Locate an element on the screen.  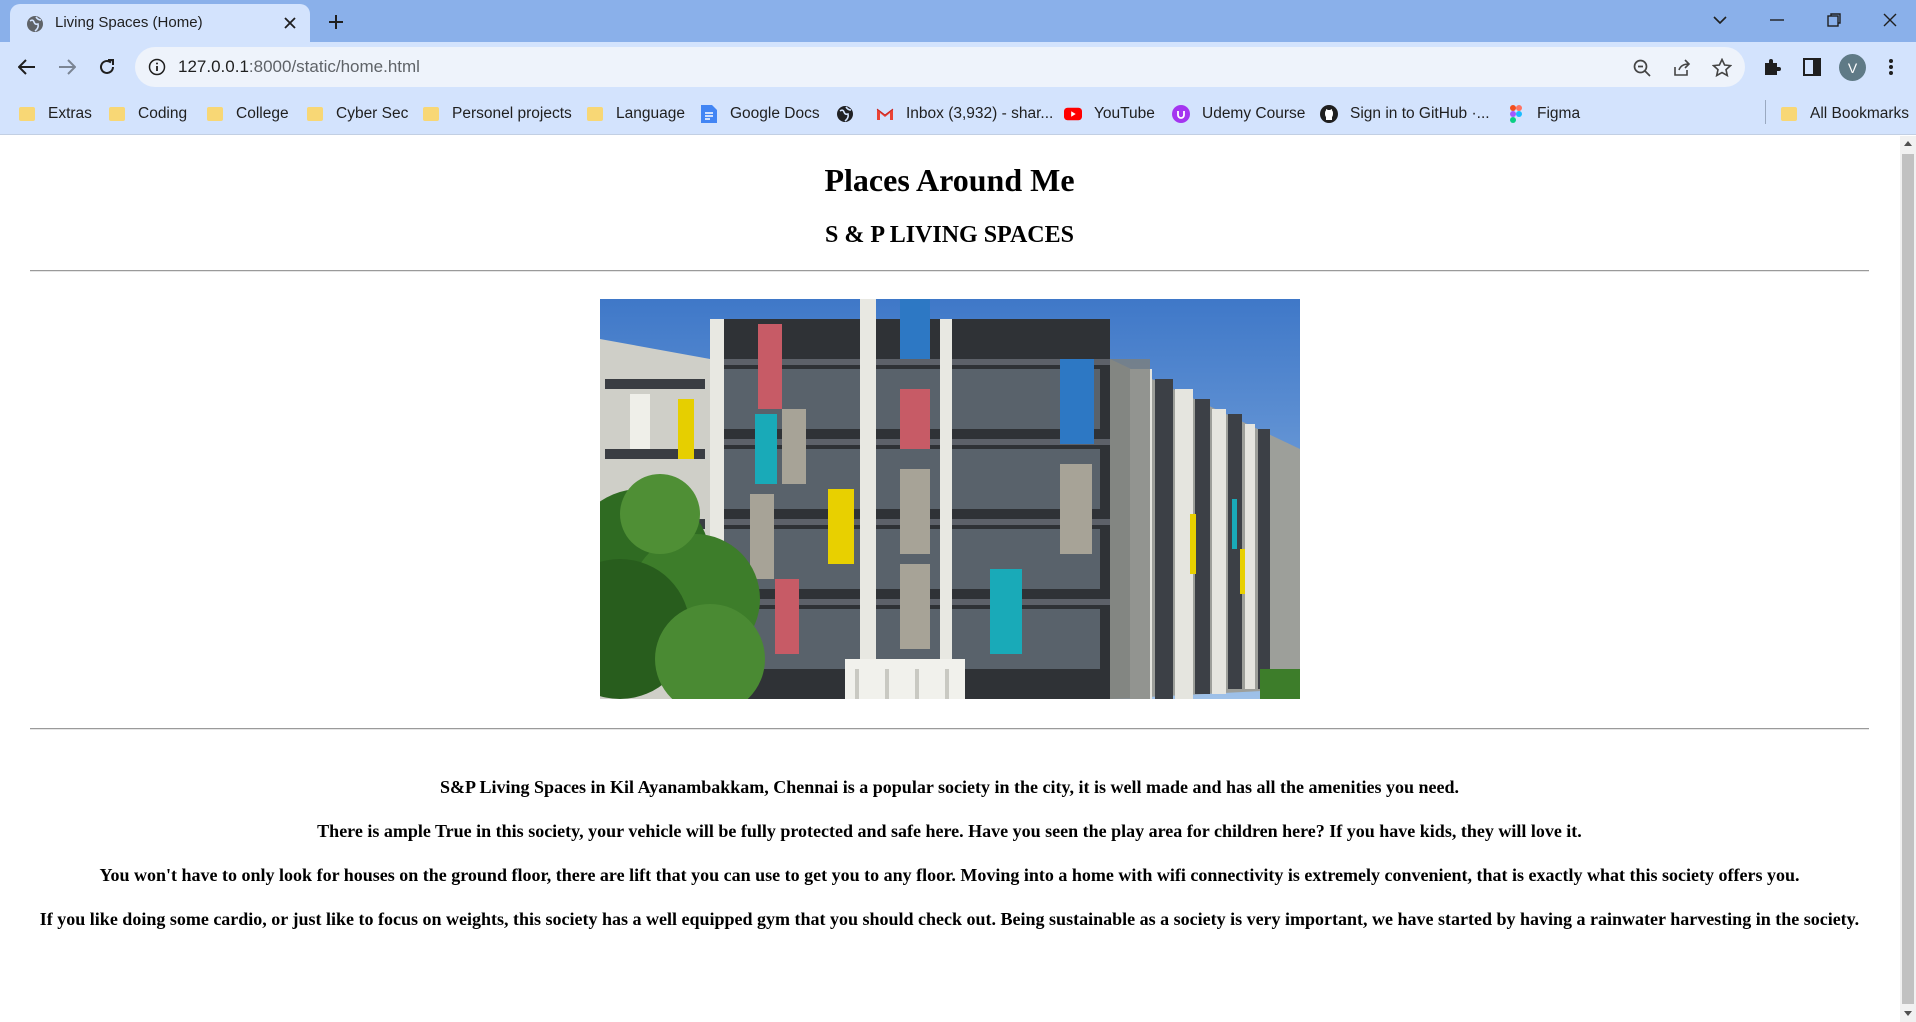
extensions-icon is located at coordinates (1772, 67).